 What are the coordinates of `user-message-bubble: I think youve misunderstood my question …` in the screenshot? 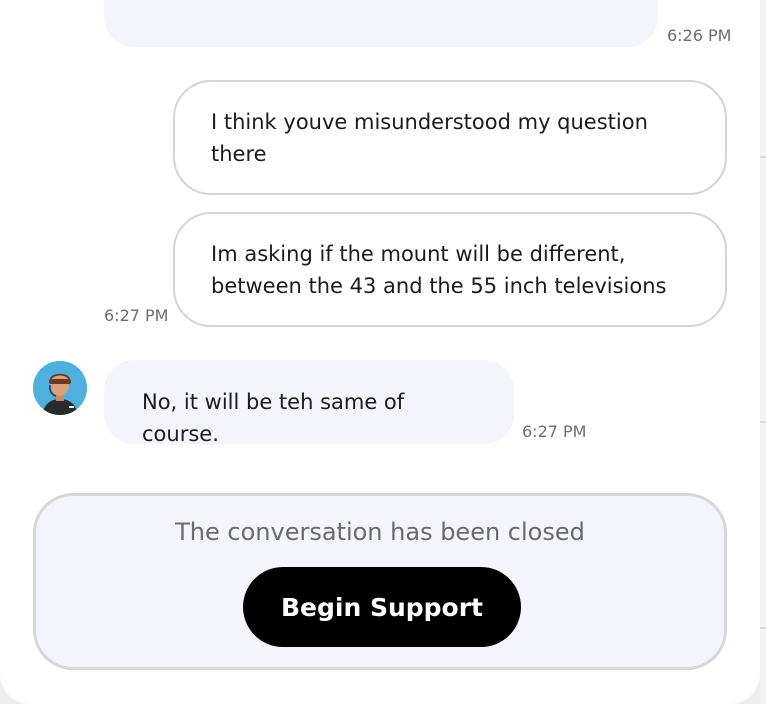 It's located at (450, 137).